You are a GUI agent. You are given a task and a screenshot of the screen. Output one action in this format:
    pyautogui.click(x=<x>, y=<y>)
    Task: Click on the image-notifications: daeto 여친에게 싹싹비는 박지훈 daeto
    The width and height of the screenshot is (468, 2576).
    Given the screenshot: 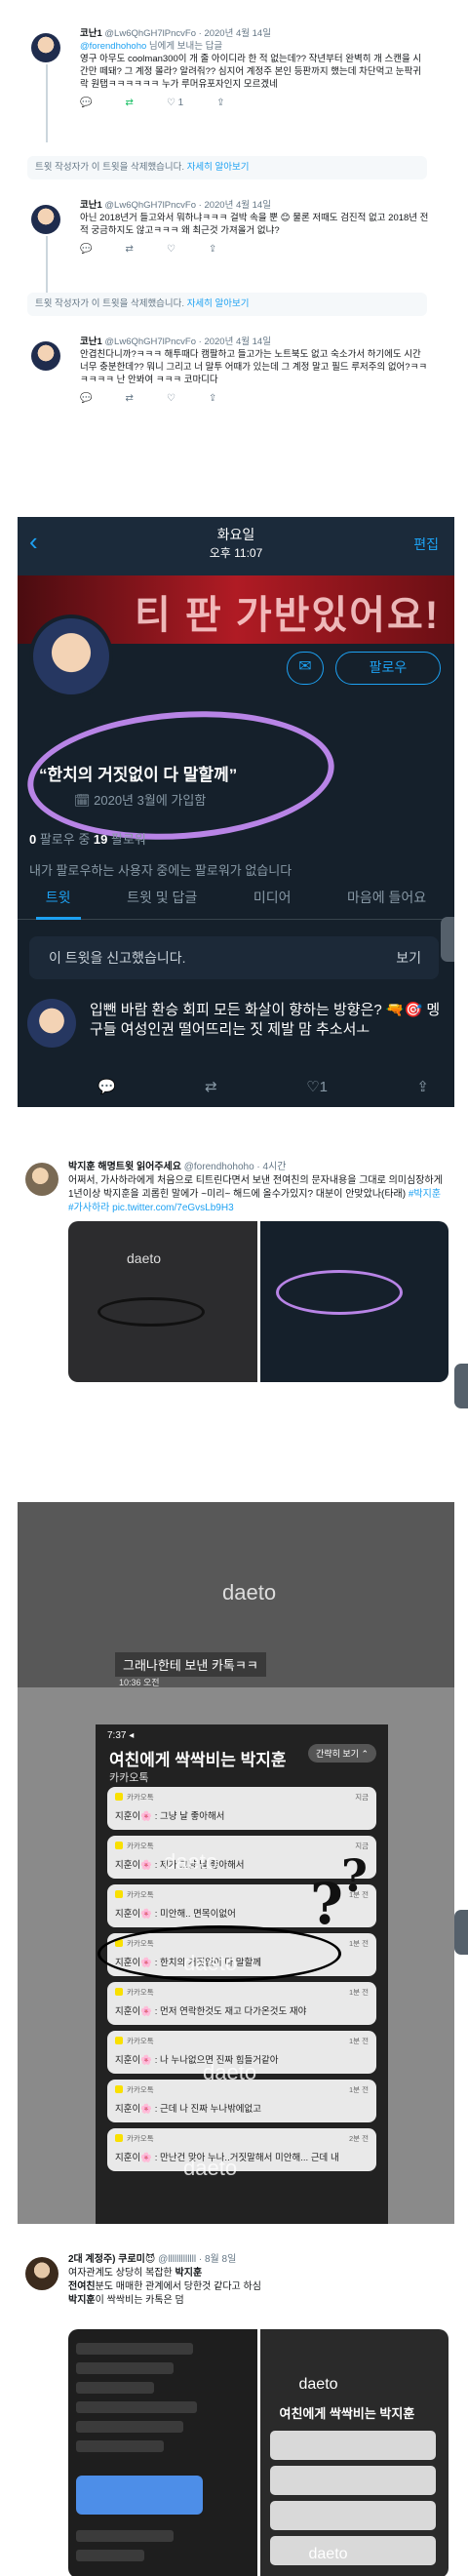 What is the action you would take?
    pyautogui.click(x=353, y=2452)
    